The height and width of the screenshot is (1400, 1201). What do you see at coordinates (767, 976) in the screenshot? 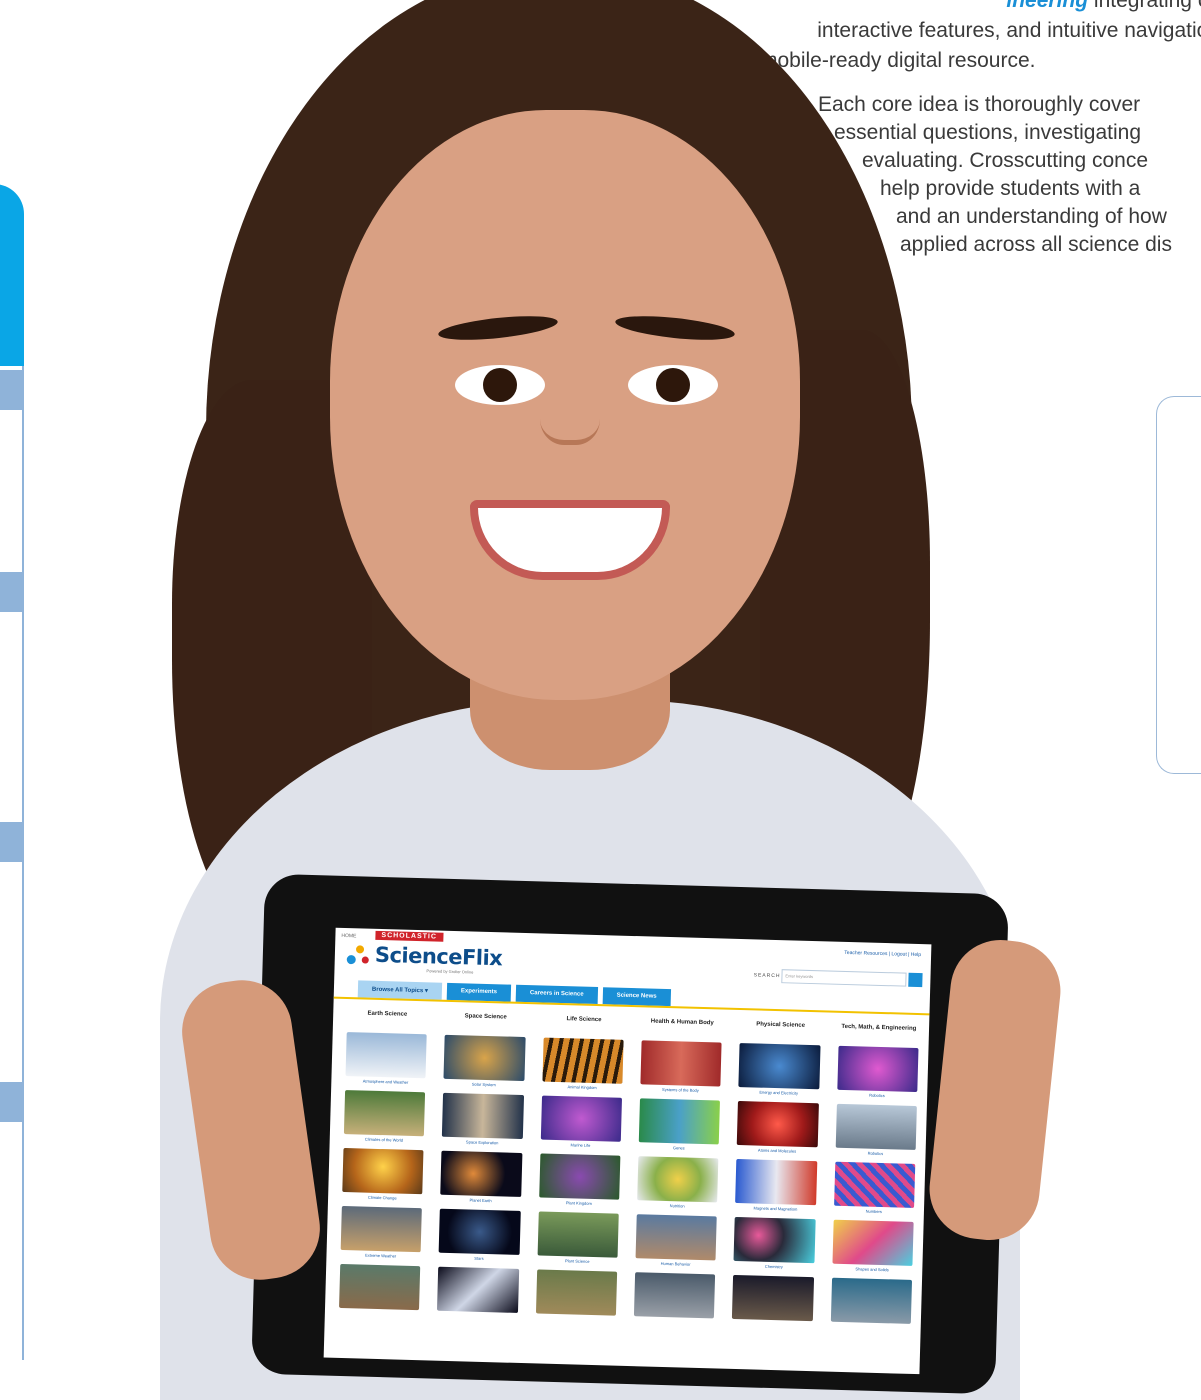
I see `search-label: SEARCH` at bounding box center [767, 976].